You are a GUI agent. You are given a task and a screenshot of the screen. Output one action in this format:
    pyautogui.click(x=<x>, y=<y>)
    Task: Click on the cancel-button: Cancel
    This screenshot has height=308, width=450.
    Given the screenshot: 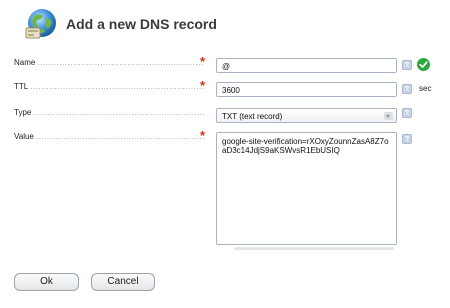 What is the action you would take?
    pyautogui.click(x=123, y=282)
    